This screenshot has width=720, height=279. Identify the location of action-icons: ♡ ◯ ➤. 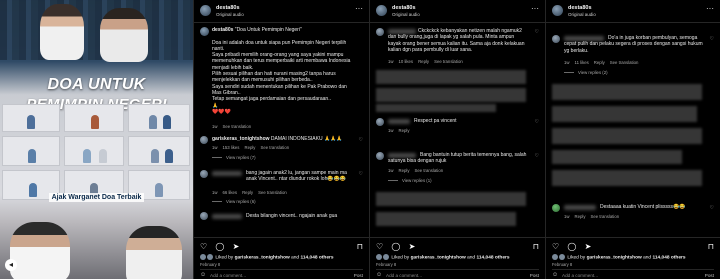
(397, 246).